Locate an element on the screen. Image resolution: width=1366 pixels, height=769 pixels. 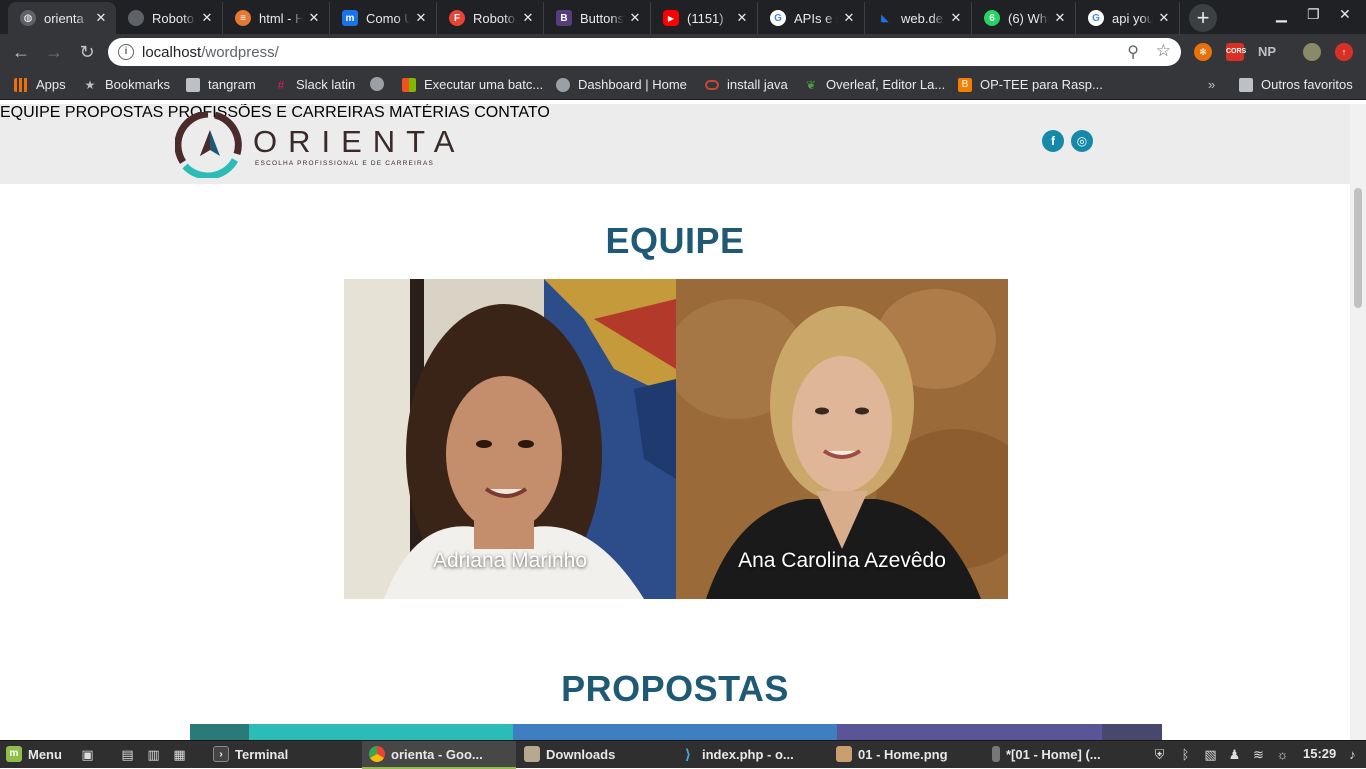
meetup-icon: m is located at coordinates (350, 18).